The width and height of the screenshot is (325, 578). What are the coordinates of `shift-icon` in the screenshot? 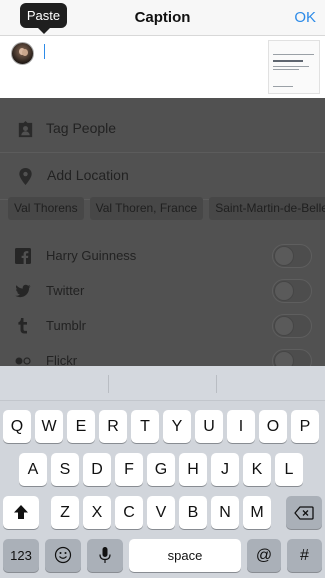 It's located at (21, 512).